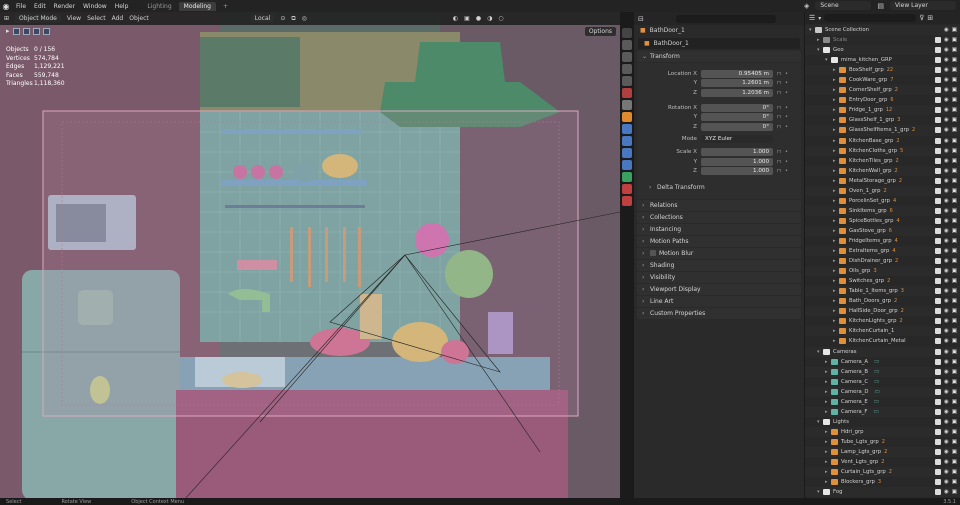 The image size is (960, 505). Describe the element at coordinates (870, 18) in the screenshot. I see `outliner-search-input` at that location.